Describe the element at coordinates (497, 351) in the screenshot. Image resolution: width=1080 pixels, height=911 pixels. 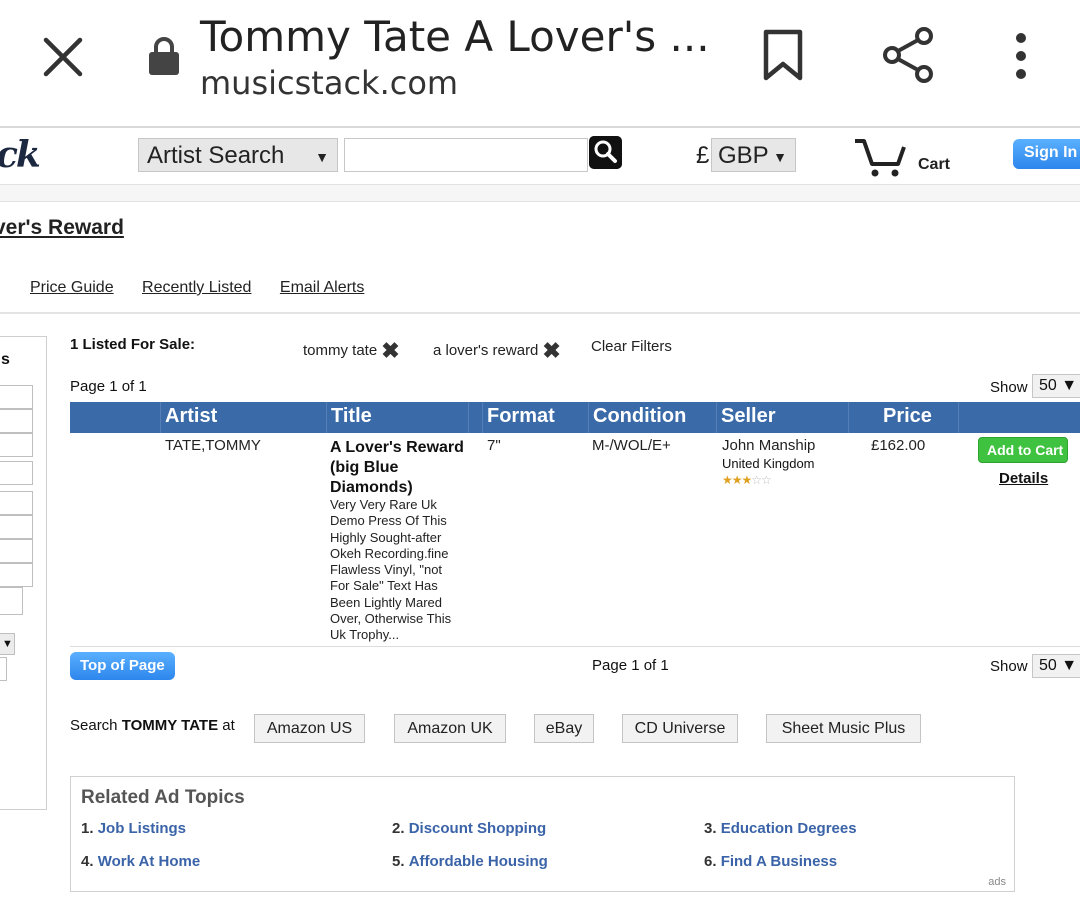
I see `filter-chip-title: a lover's reward ✖` at that location.